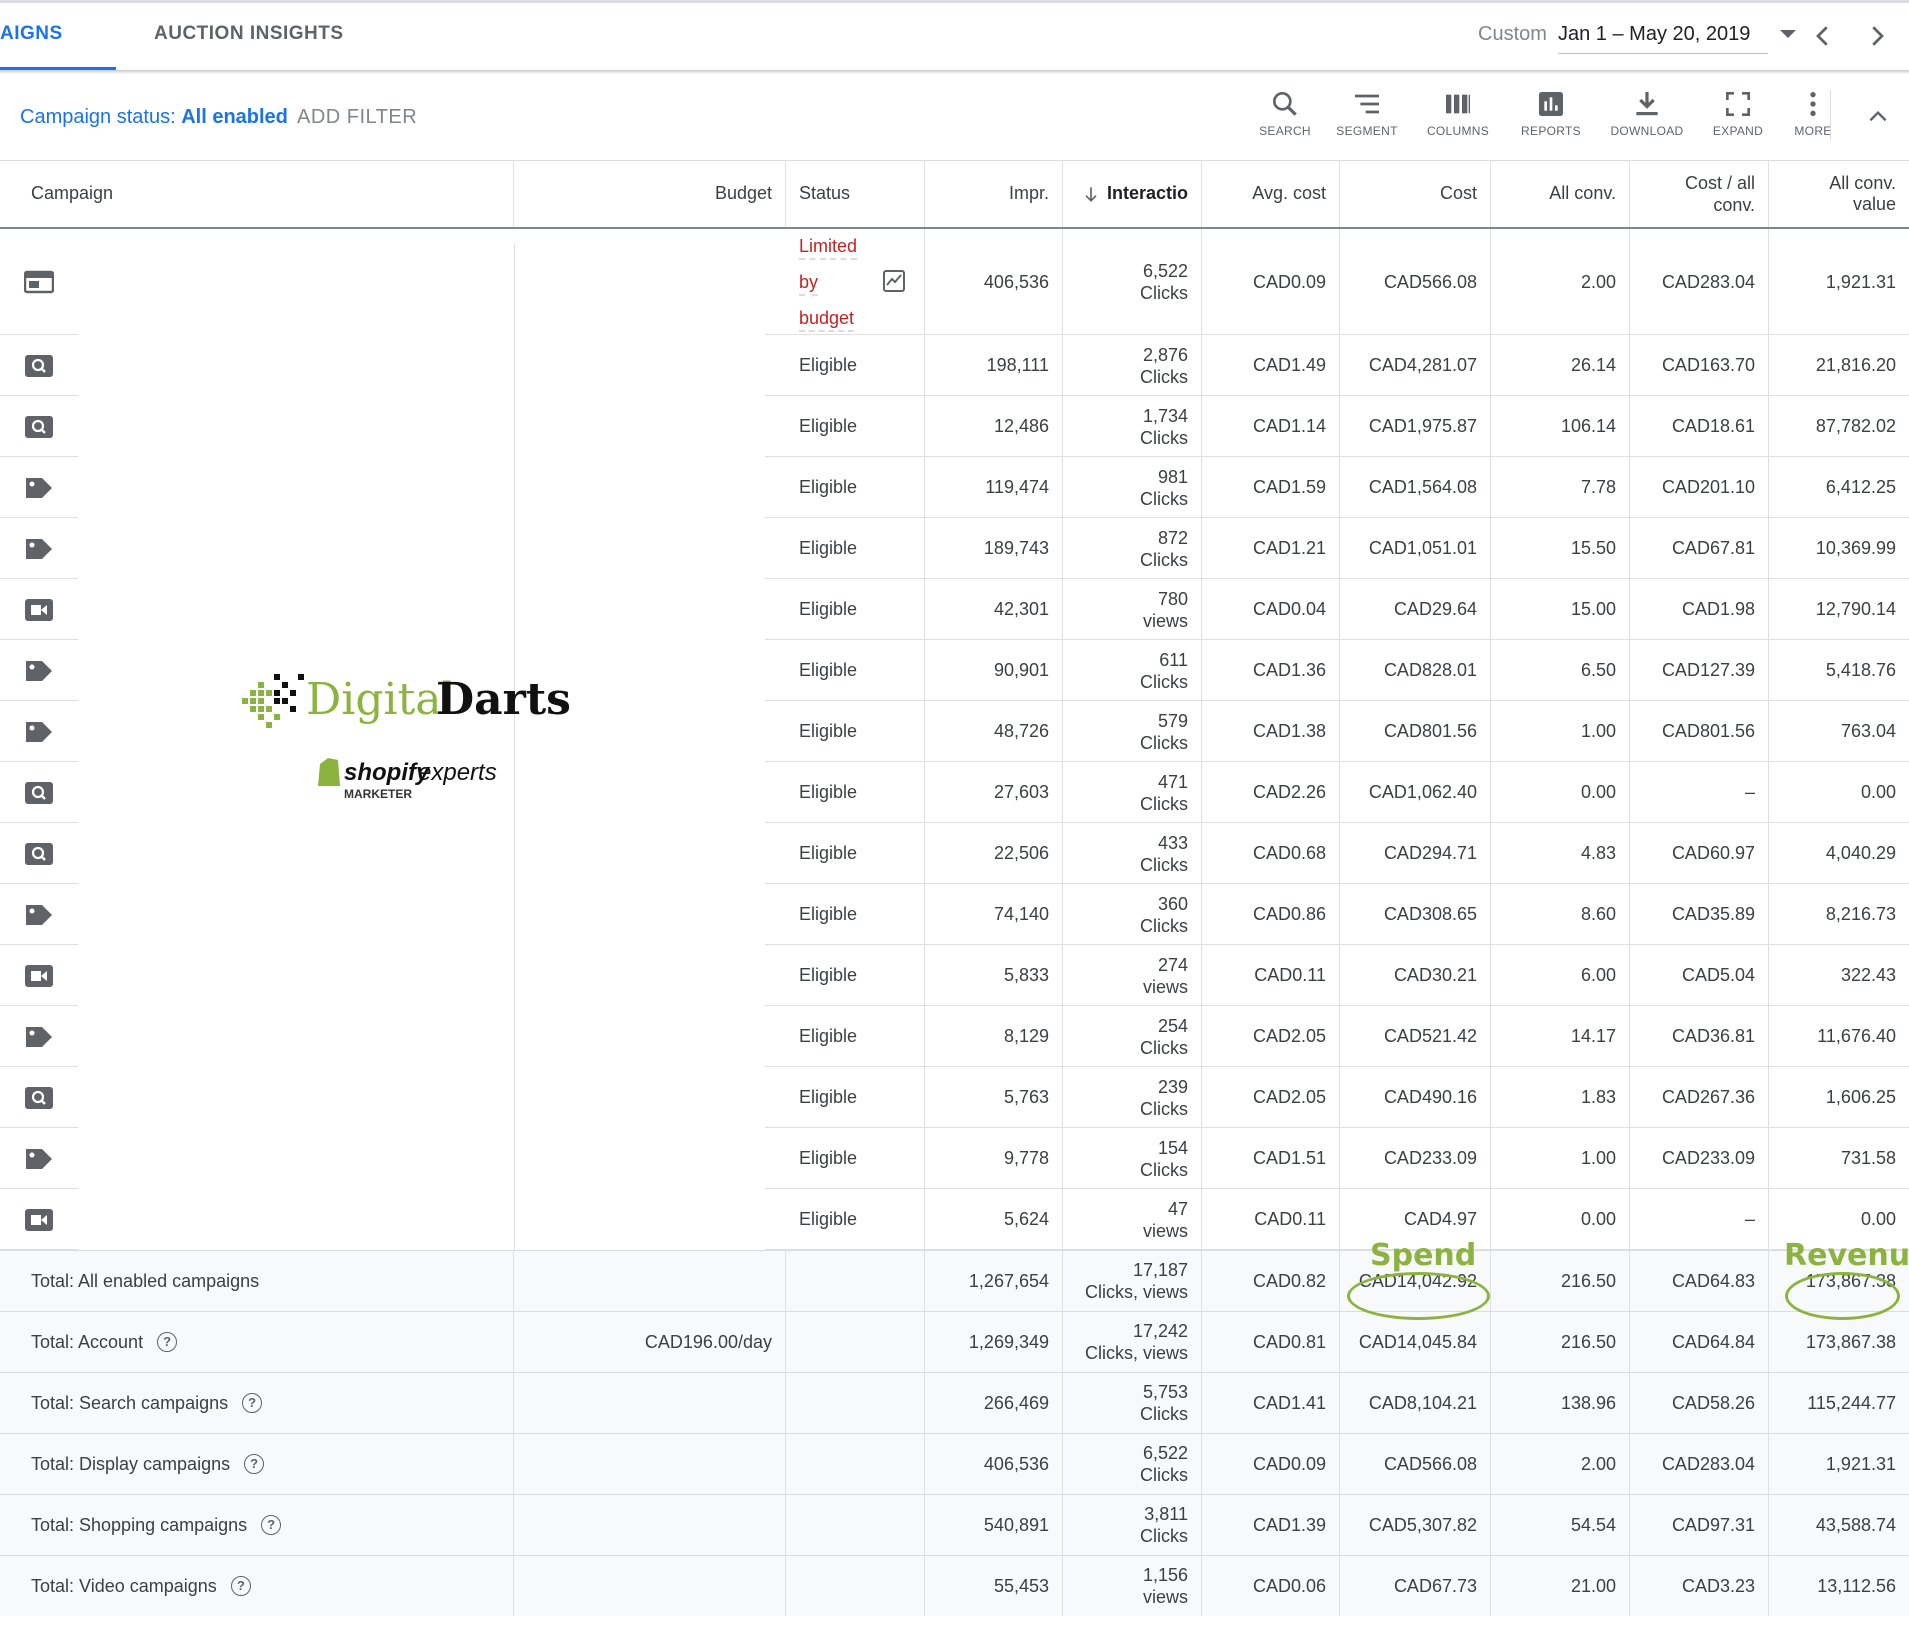 The height and width of the screenshot is (1630, 1909). What do you see at coordinates (1860, 853) in the screenshot?
I see `val-cell: 4,040.29` at bounding box center [1860, 853].